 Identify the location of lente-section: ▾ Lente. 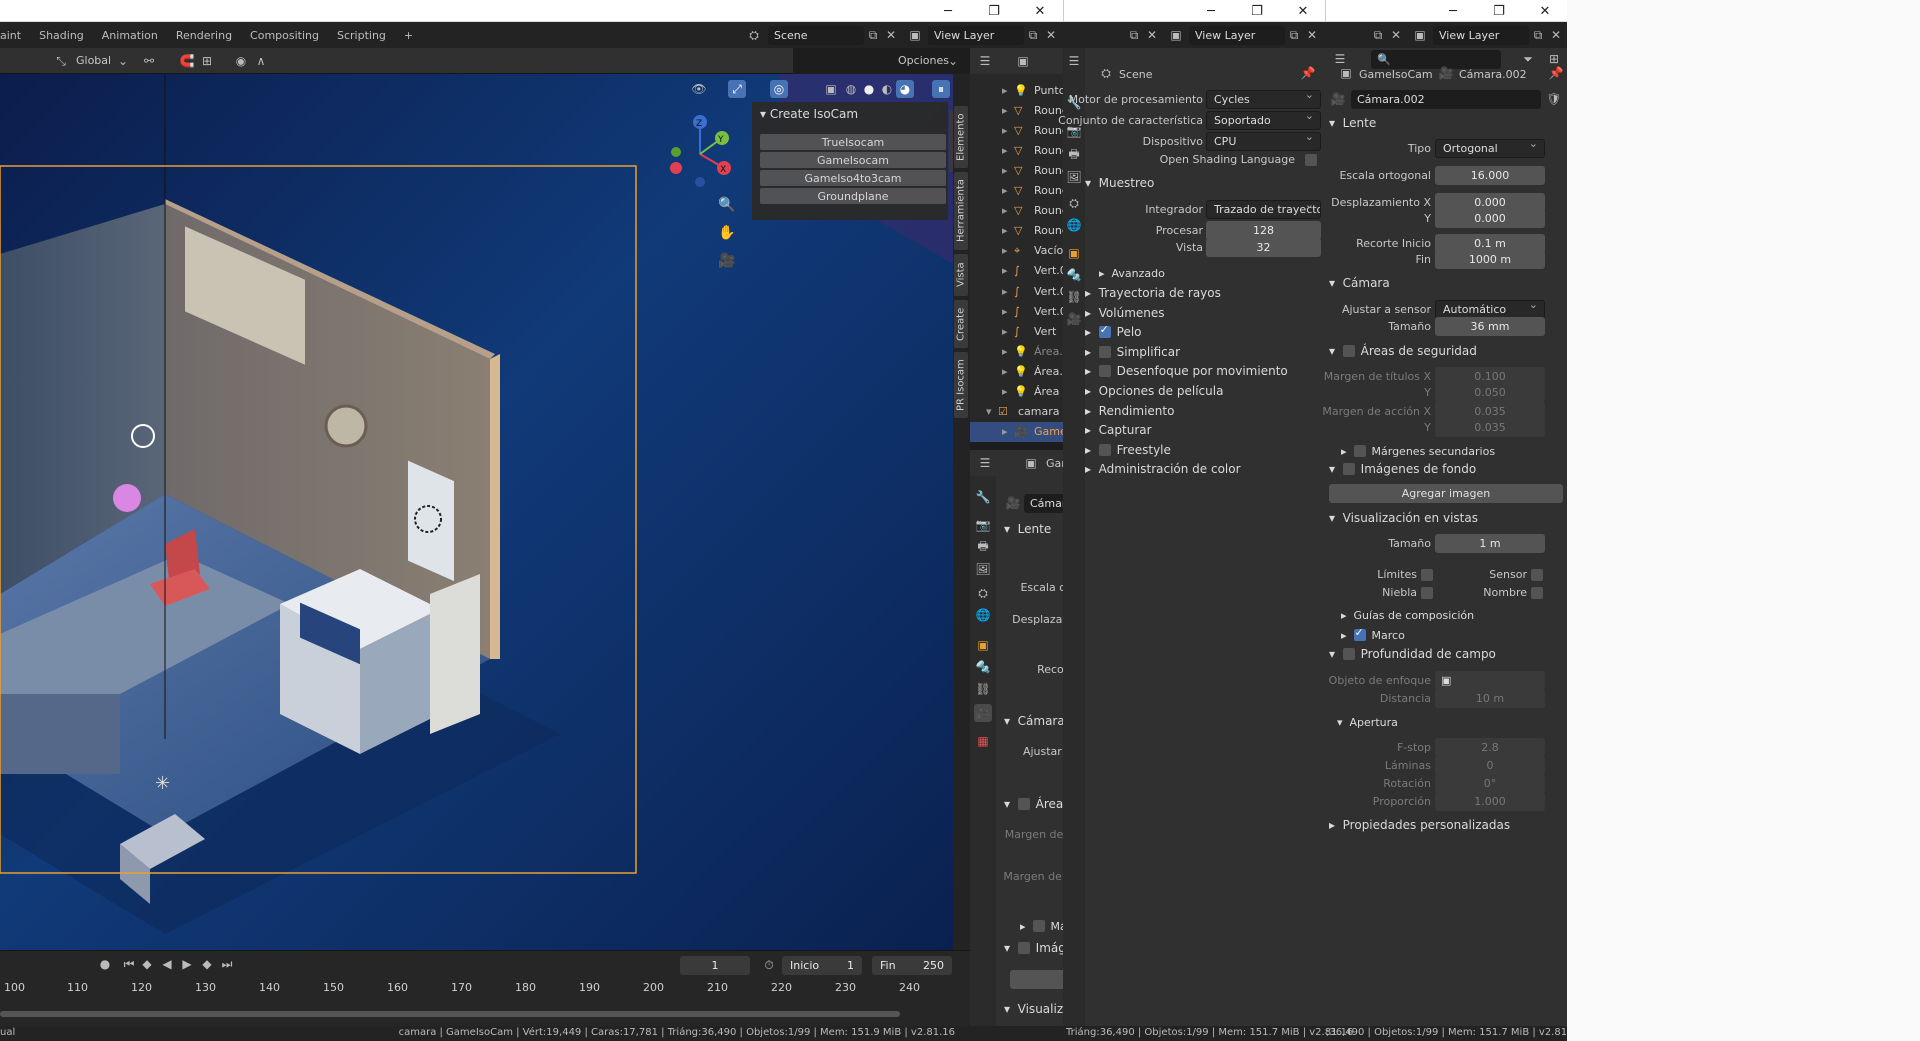
(1352, 123).